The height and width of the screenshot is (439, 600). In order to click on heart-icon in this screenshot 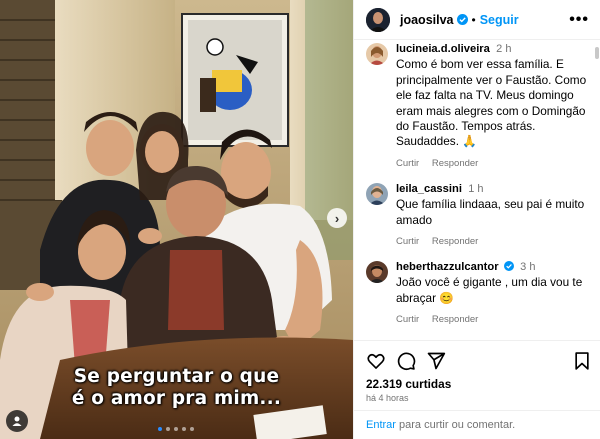, I will do `click(376, 361)`.